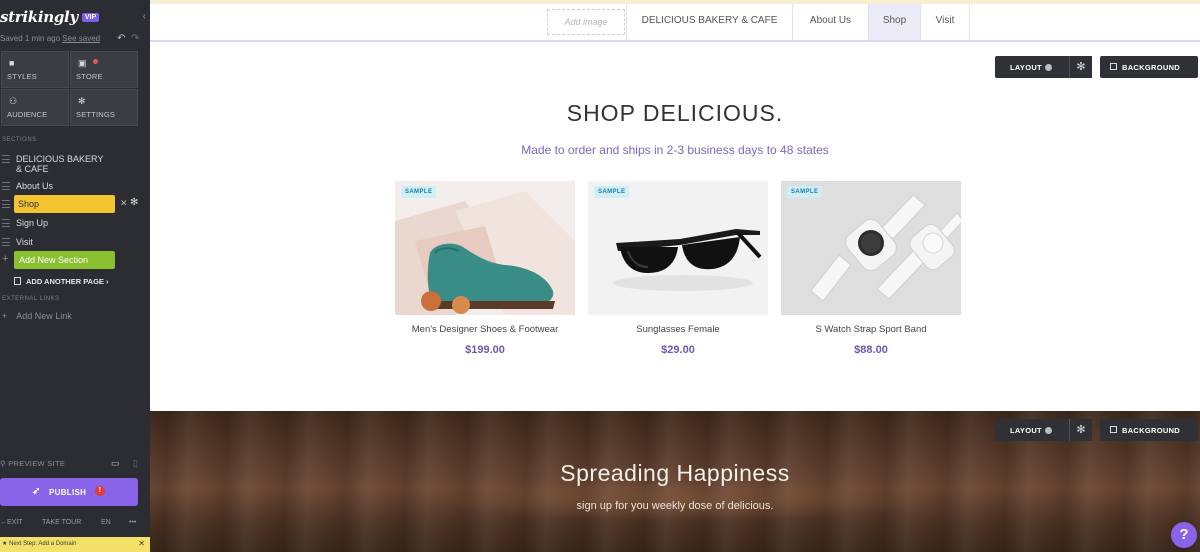  I want to click on palette-icon: ■, so click(12, 63).